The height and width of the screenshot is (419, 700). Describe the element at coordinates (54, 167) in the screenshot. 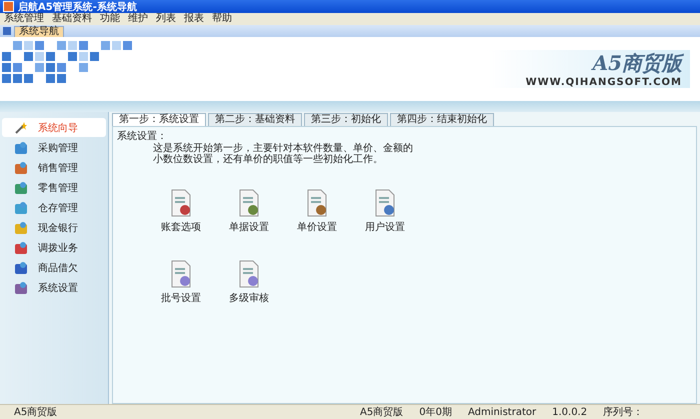

I see `sidebar-item: 销售管理` at that location.